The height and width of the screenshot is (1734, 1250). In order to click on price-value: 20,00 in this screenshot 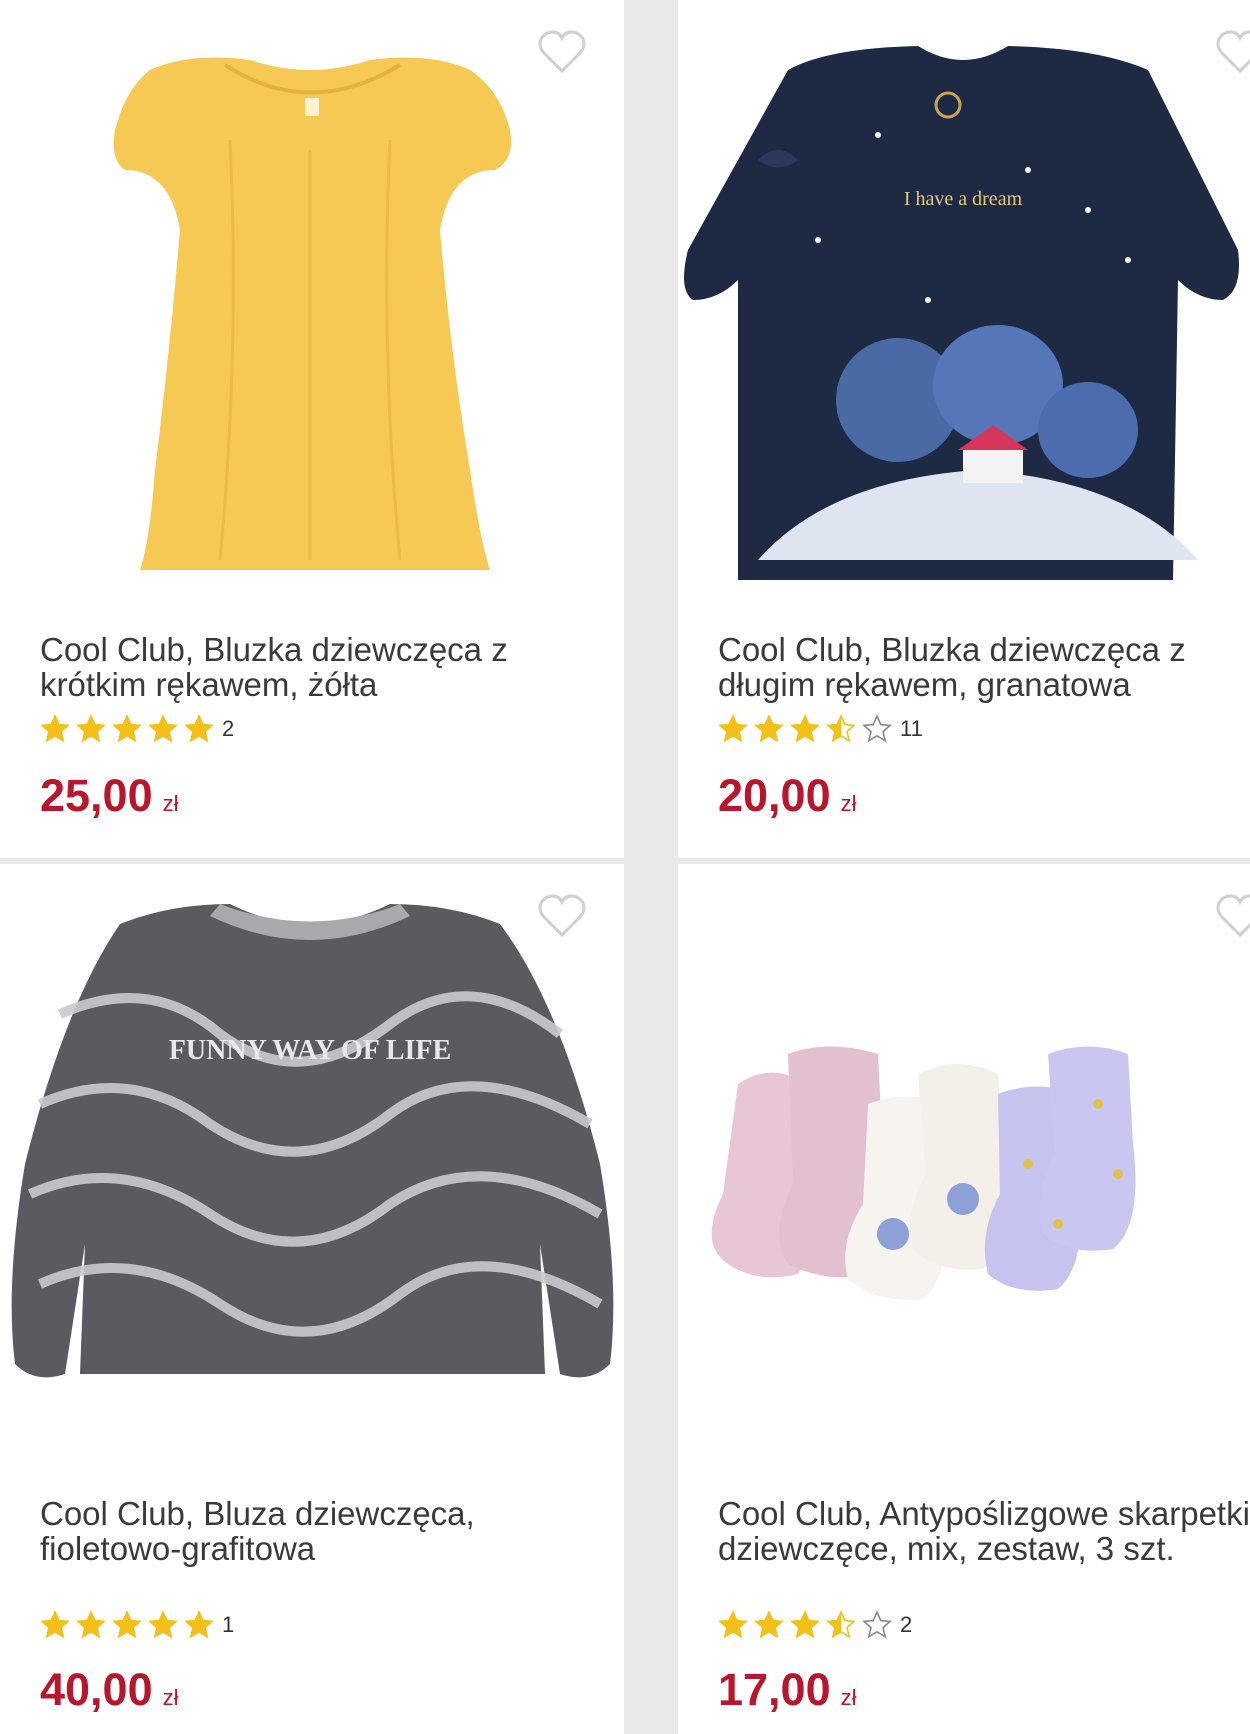, I will do `click(774, 795)`.